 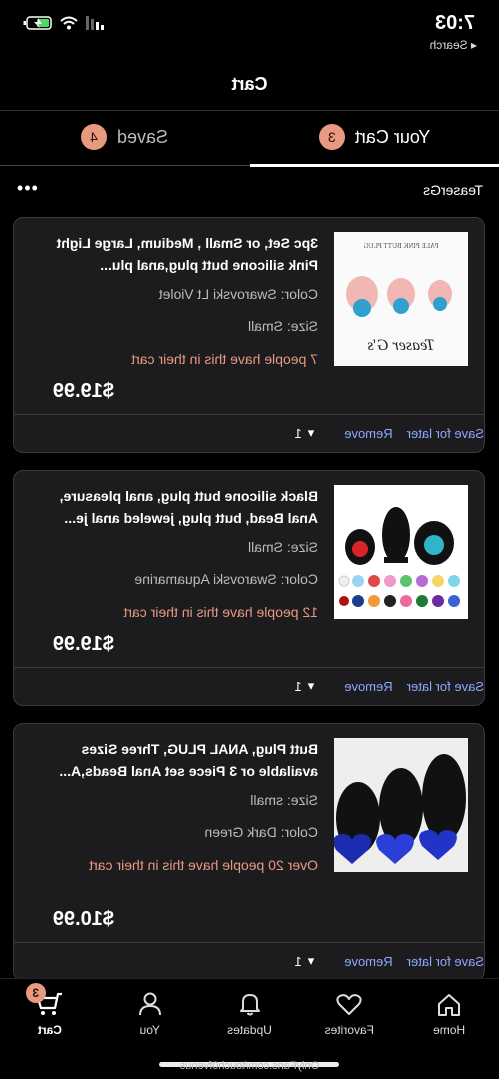 What do you see at coordinates (400, 345) in the screenshot?
I see `thumb-logo: Teaser G's` at bounding box center [400, 345].